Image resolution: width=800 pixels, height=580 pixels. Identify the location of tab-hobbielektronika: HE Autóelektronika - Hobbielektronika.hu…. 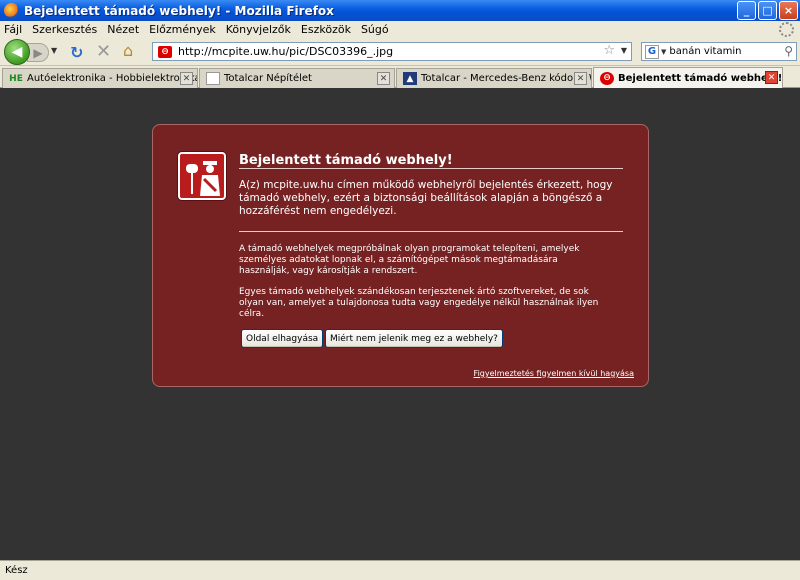
(100, 78).